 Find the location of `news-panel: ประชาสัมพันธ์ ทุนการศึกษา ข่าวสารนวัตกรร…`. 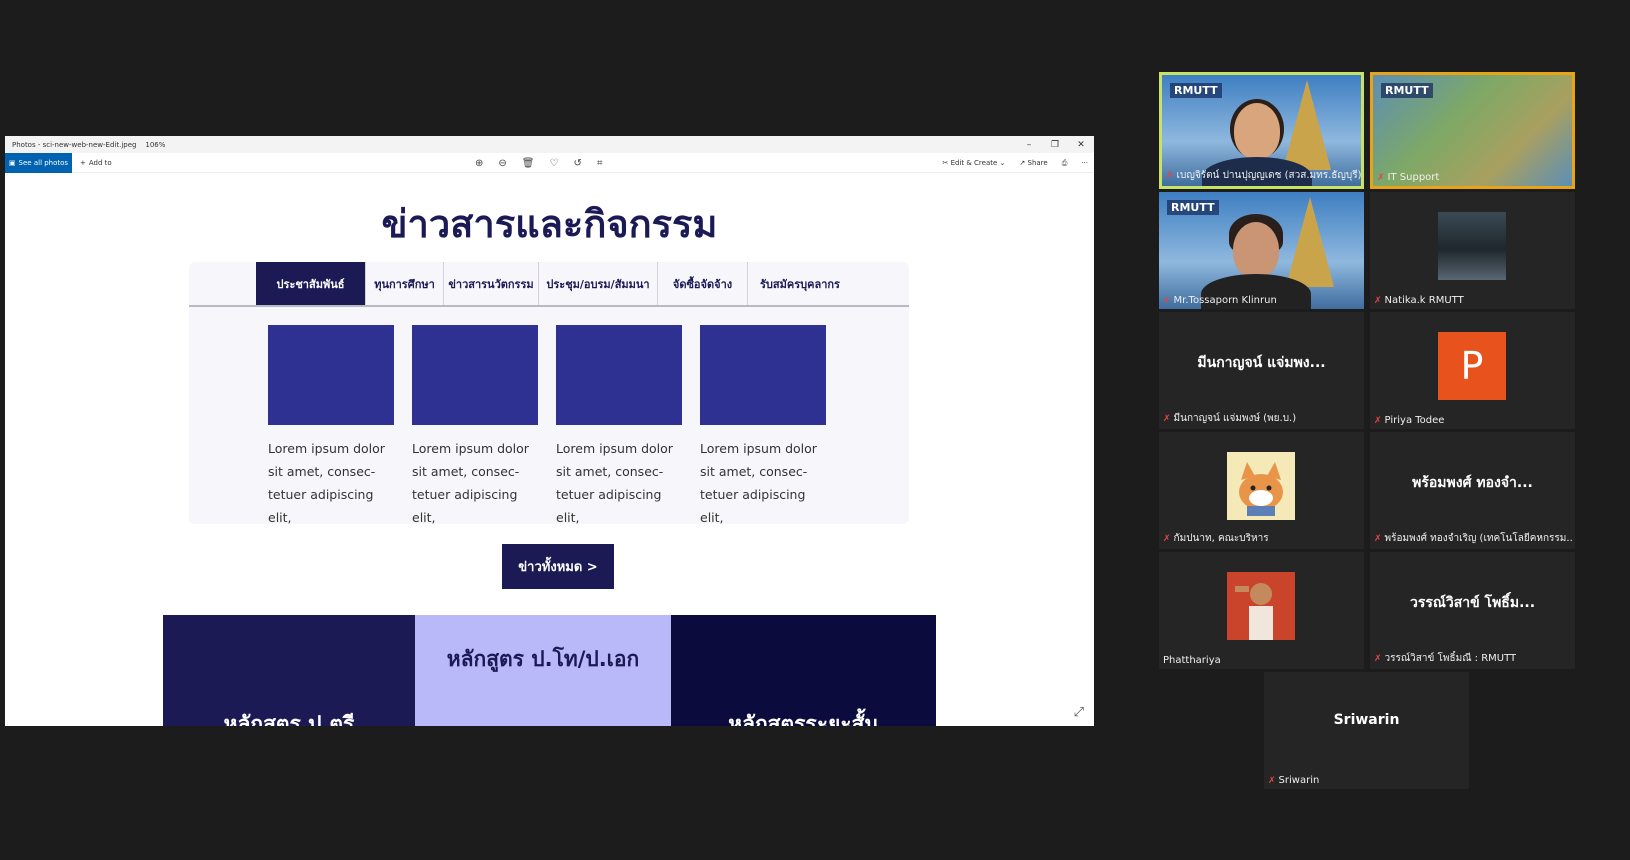

news-panel: ประชาสัมพันธ์ ทุนการศึกษา ข่าวสารนวัตกรร… is located at coordinates (549, 393).